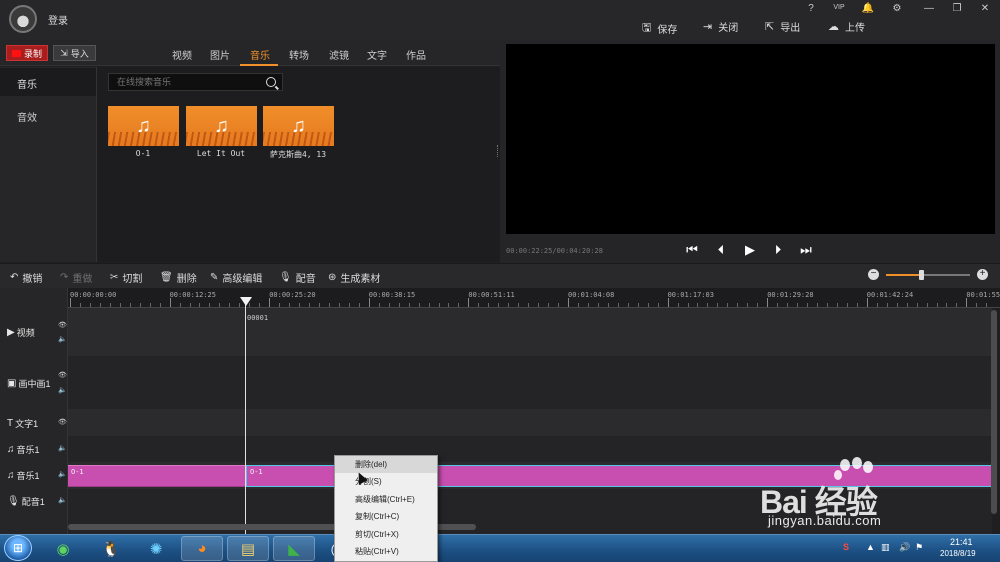  Describe the element at coordinates (297, 277) in the screenshot. I see `dubbing-button: 🎙 配音` at that location.